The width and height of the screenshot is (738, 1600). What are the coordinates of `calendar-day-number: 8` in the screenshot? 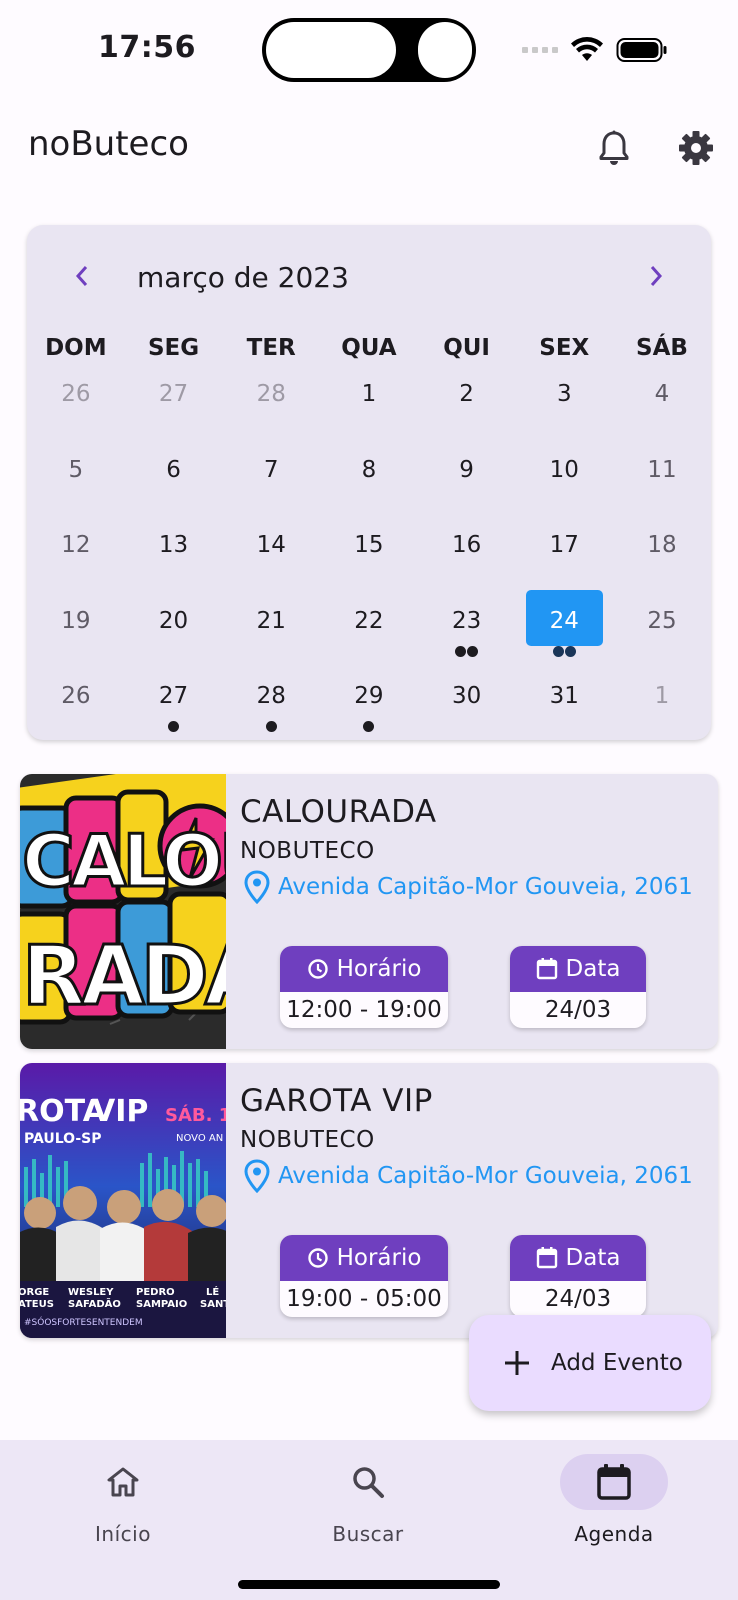 It's located at (369, 469).